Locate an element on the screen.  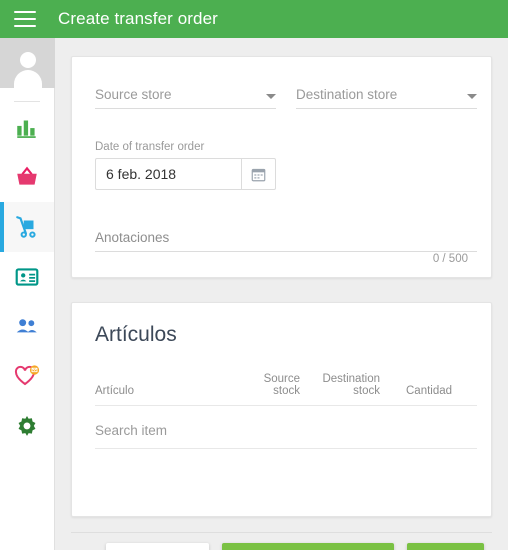
calendar-icon is located at coordinates (258, 174).